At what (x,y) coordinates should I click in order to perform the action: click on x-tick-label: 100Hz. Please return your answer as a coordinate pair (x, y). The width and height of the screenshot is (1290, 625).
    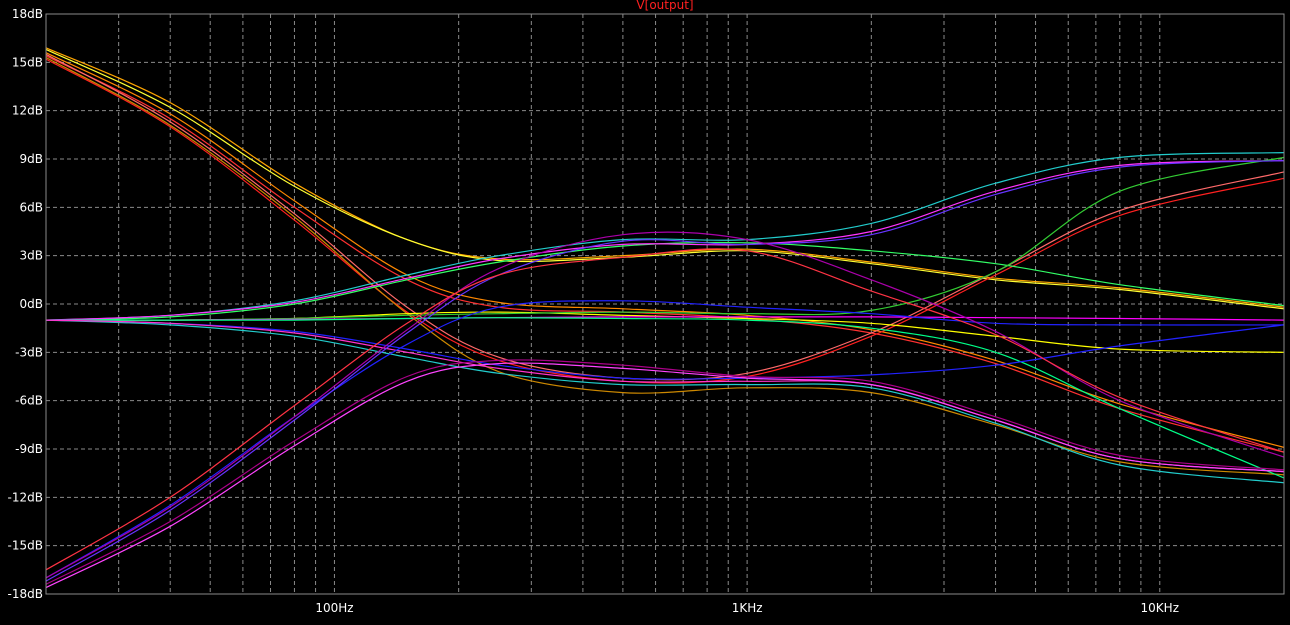
    Looking at the image, I should click on (334, 608).